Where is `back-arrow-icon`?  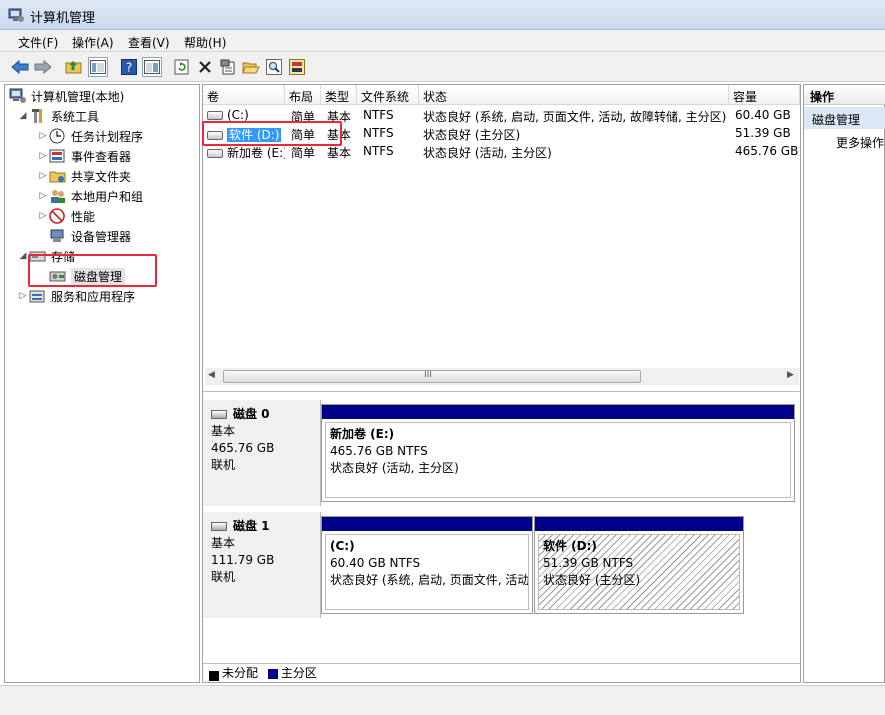 back-arrow-icon is located at coordinates (20, 67).